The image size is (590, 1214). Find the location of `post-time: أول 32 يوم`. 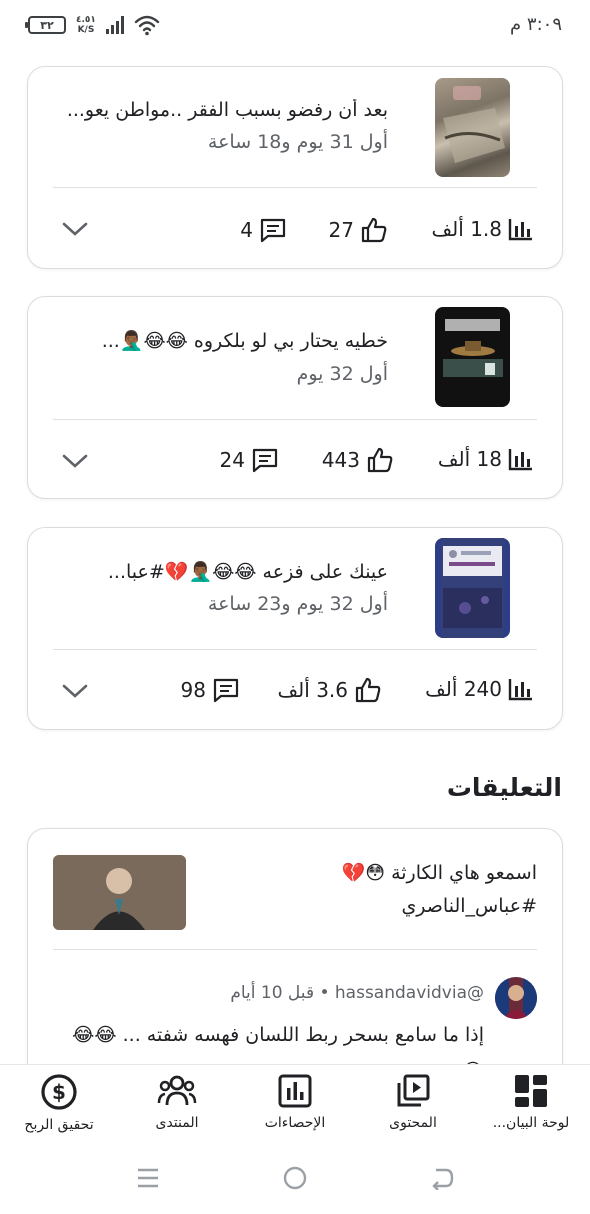

post-time: أول 32 يوم is located at coordinates (342, 374).